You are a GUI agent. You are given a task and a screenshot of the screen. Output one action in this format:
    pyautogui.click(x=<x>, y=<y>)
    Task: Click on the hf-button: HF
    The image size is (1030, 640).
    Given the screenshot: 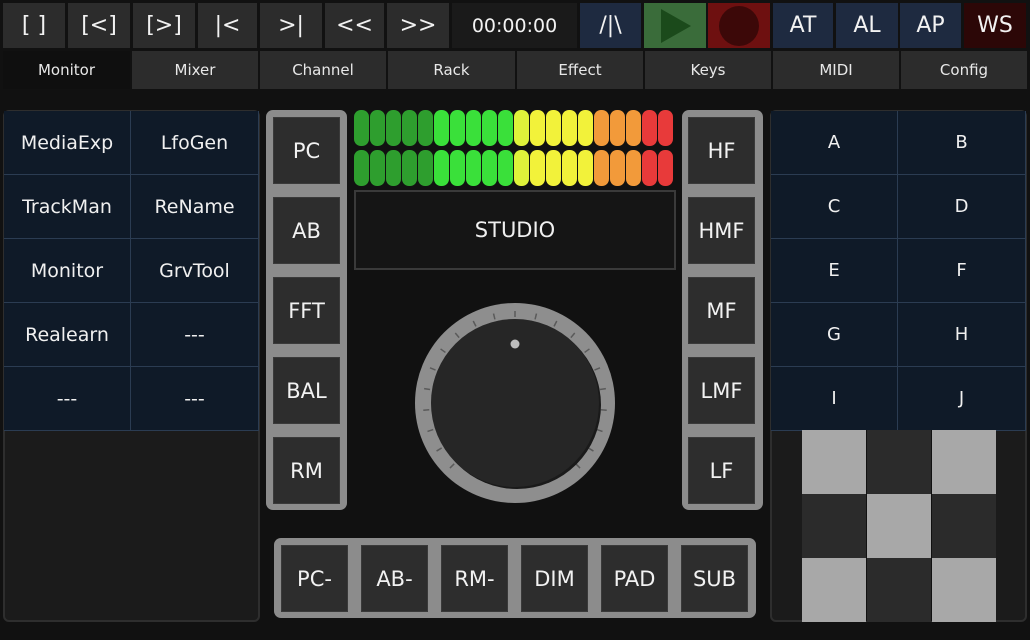 What is the action you would take?
    pyautogui.click(x=721, y=150)
    